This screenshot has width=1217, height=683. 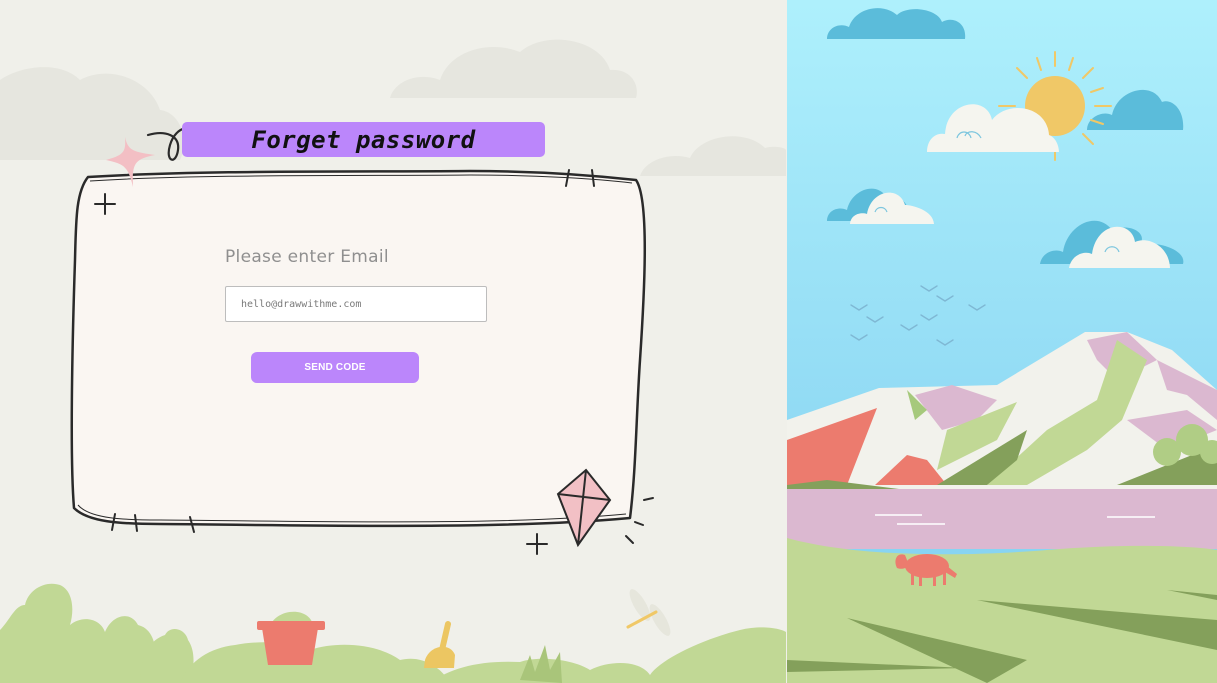 What do you see at coordinates (648, 612) in the screenshot?
I see `dragonfly-icon` at bounding box center [648, 612].